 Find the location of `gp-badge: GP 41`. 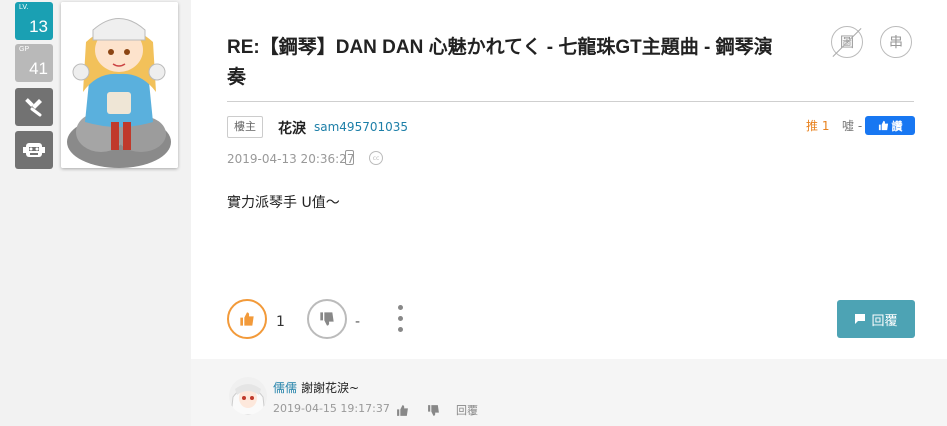

gp-badge: GP 41 is located at coordinates (34, 63).